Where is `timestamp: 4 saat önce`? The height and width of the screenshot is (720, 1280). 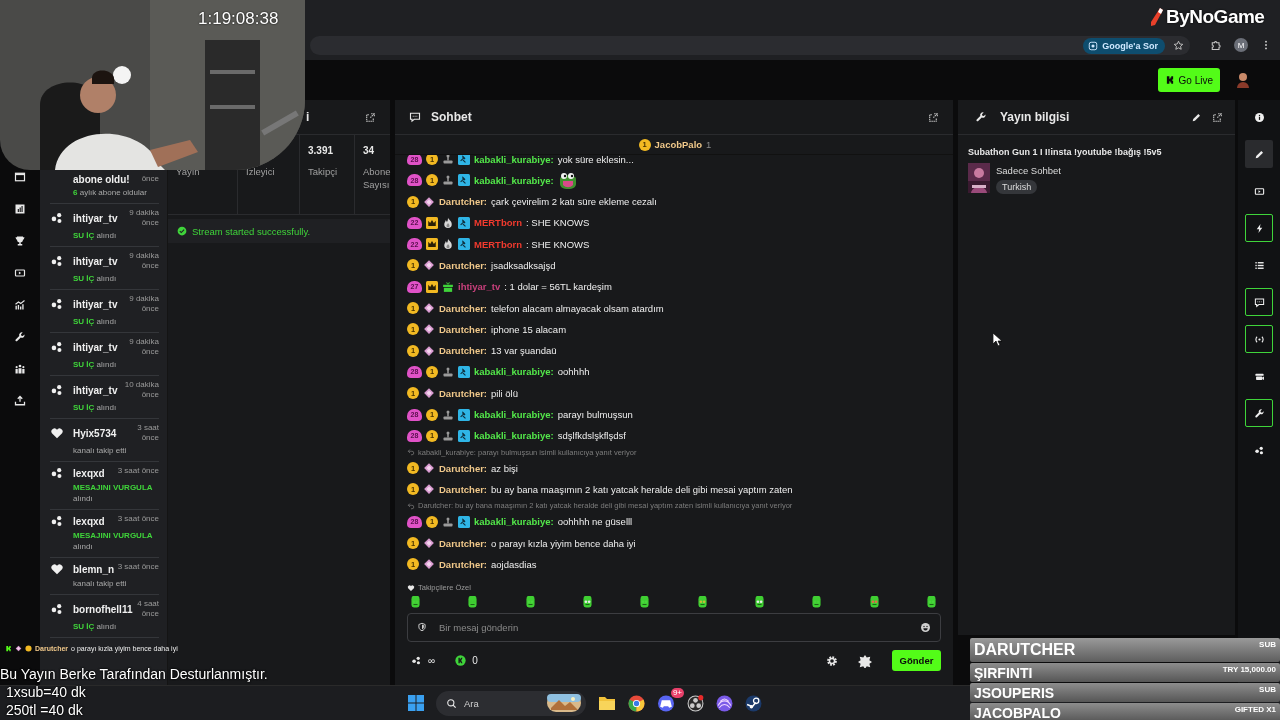
timestamp: 4 saat önce is located at coordinates (147, 609).